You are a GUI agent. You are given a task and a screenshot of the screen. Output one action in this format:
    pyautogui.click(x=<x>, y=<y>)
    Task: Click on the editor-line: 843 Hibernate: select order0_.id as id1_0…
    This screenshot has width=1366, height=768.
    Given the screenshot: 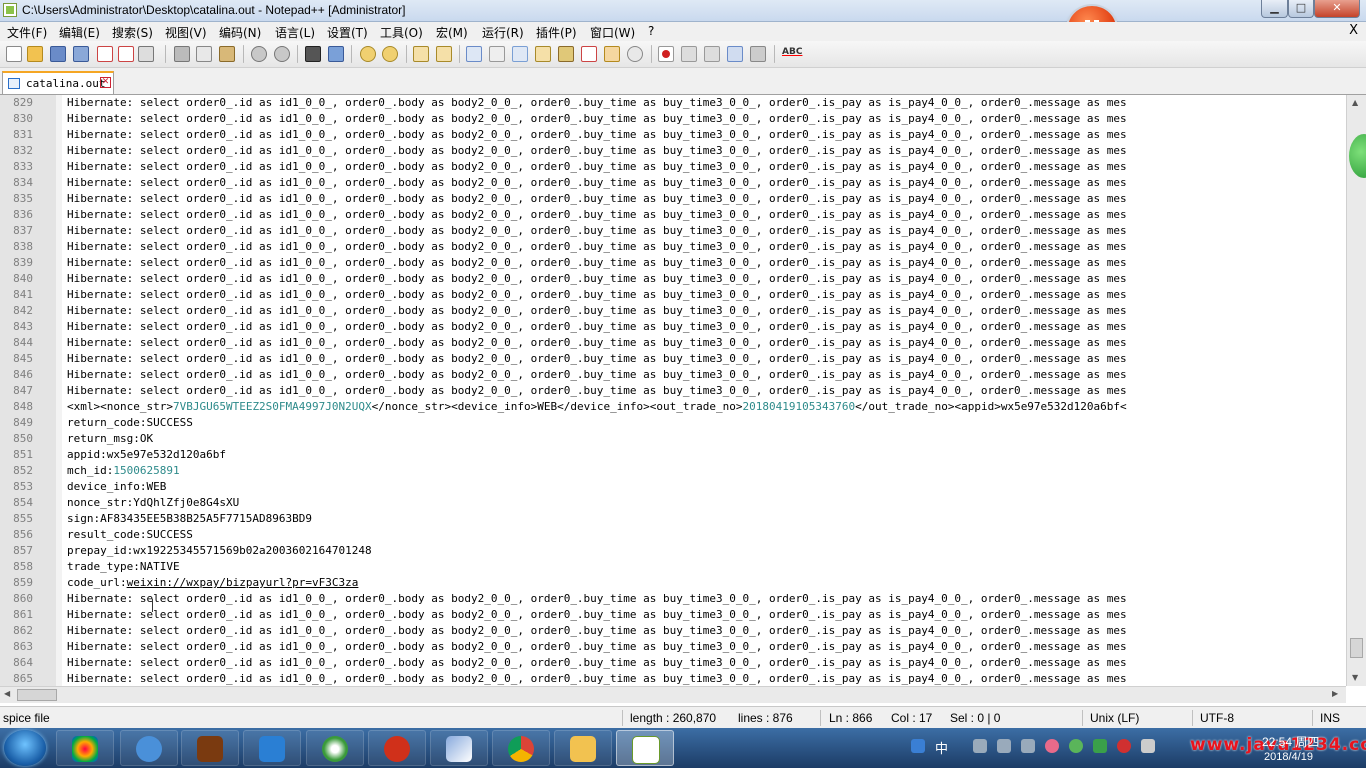 What is the action you would take?
    pyautogui.click(x=673, y=327)
    